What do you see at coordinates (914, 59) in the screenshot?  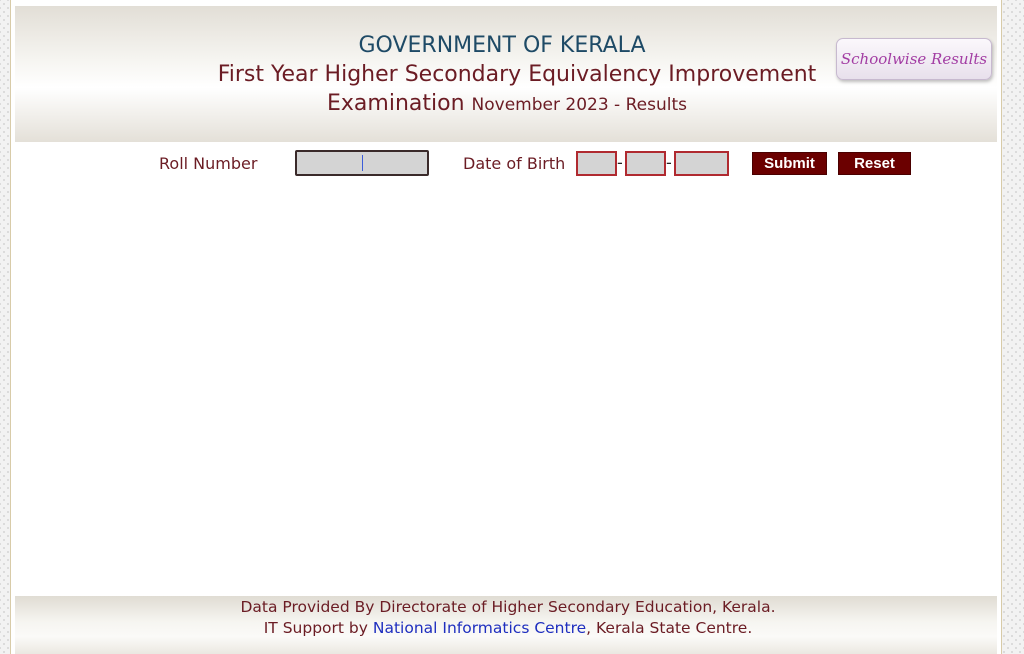 I see `schoolwise-results-button: Schoolwise Results` at bounding box center [914, 59].